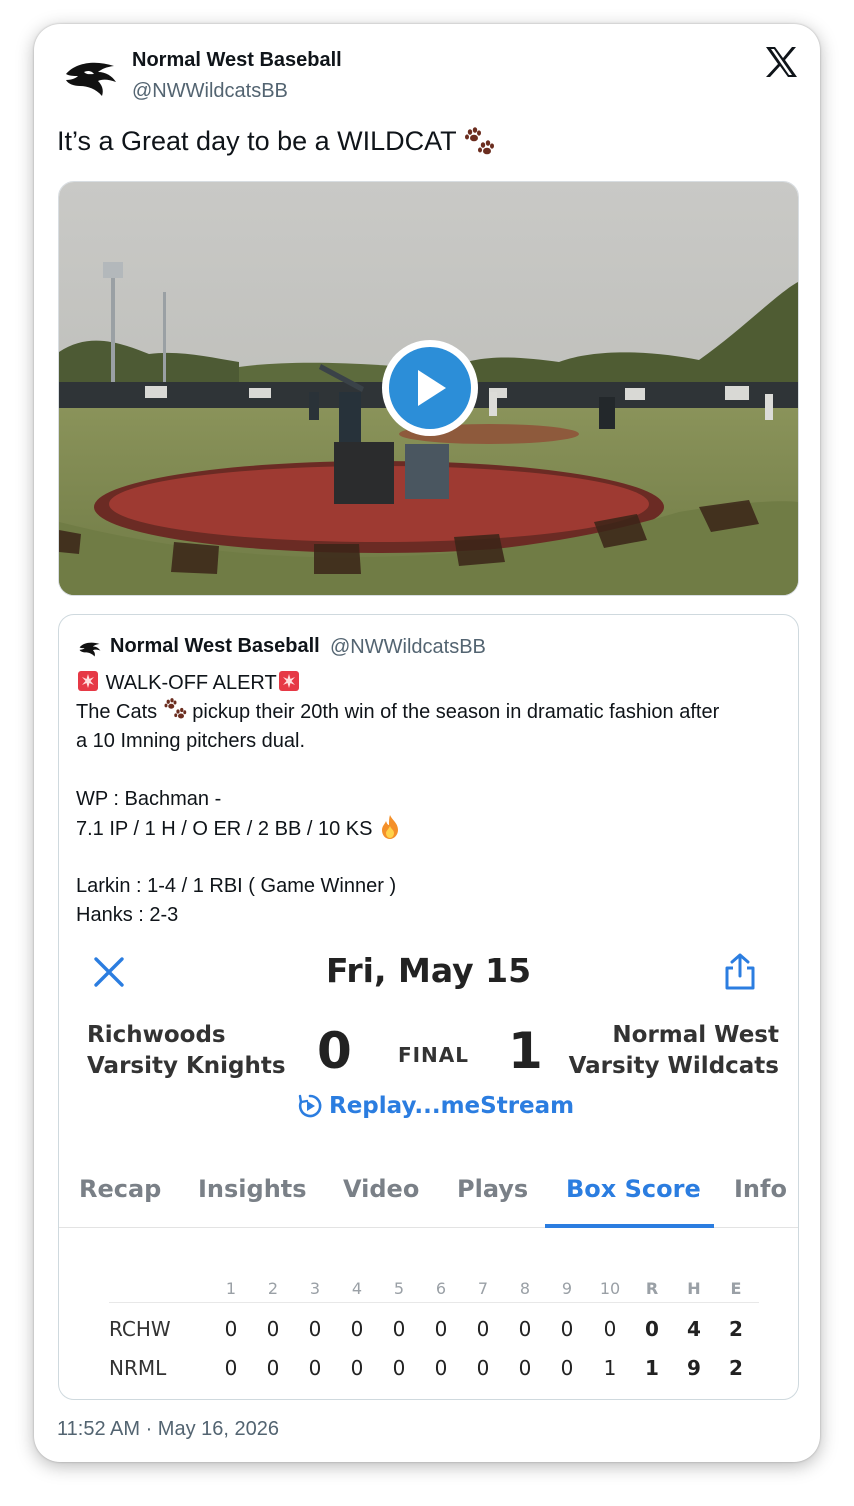 The width and height of the screenshot is (854, 1506). Describe the element at coordinates (652, 1288) in the screenshot. I see `box-score-column-header: R` at that location.